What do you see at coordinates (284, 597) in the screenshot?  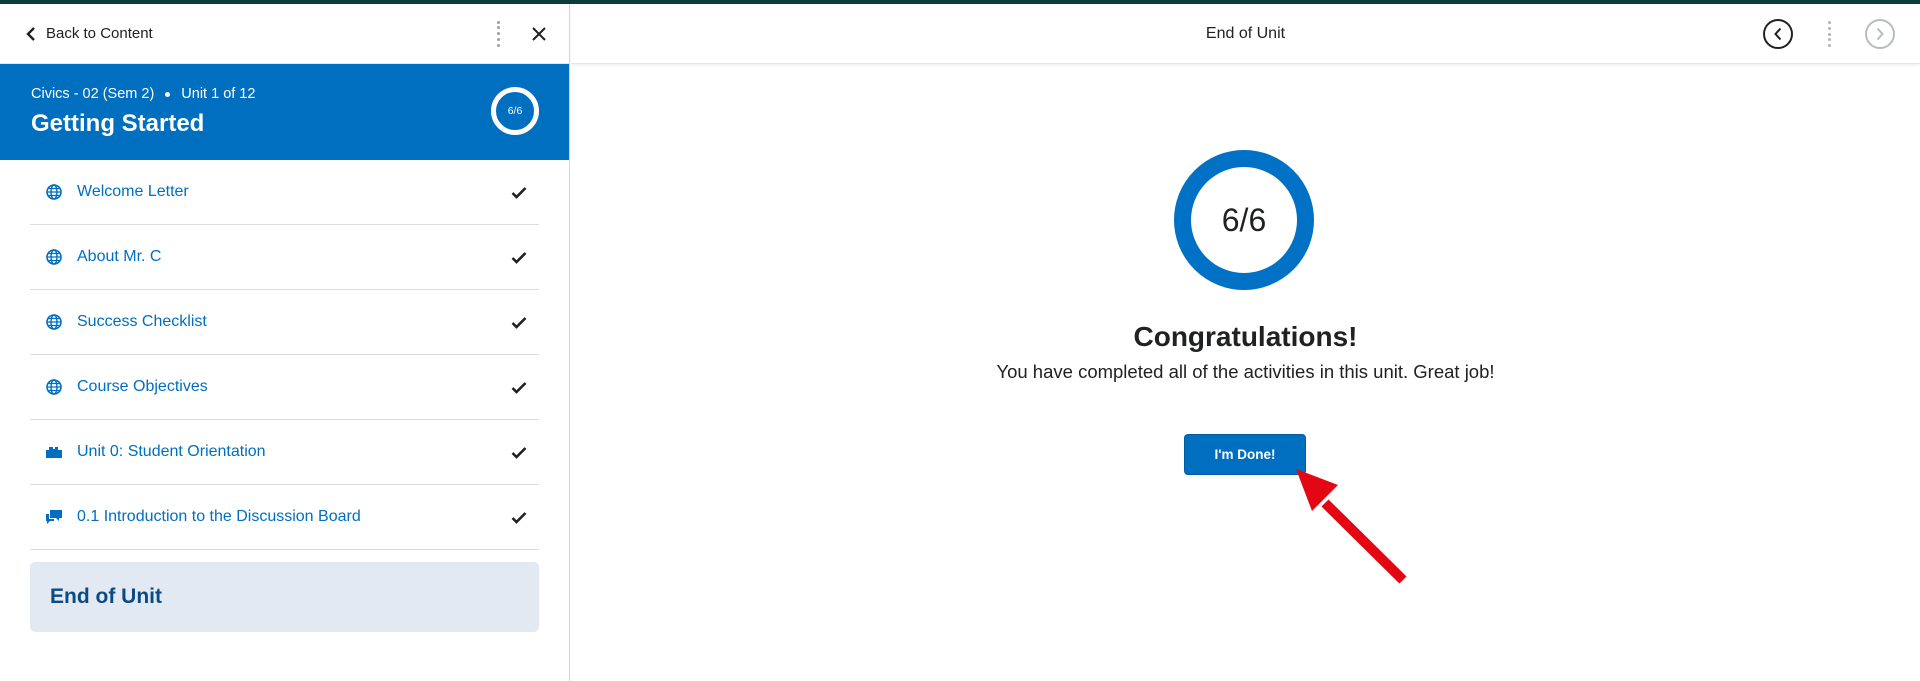 I see `end-of-unit-item: End of Unit` at bounding box center [284, 597].